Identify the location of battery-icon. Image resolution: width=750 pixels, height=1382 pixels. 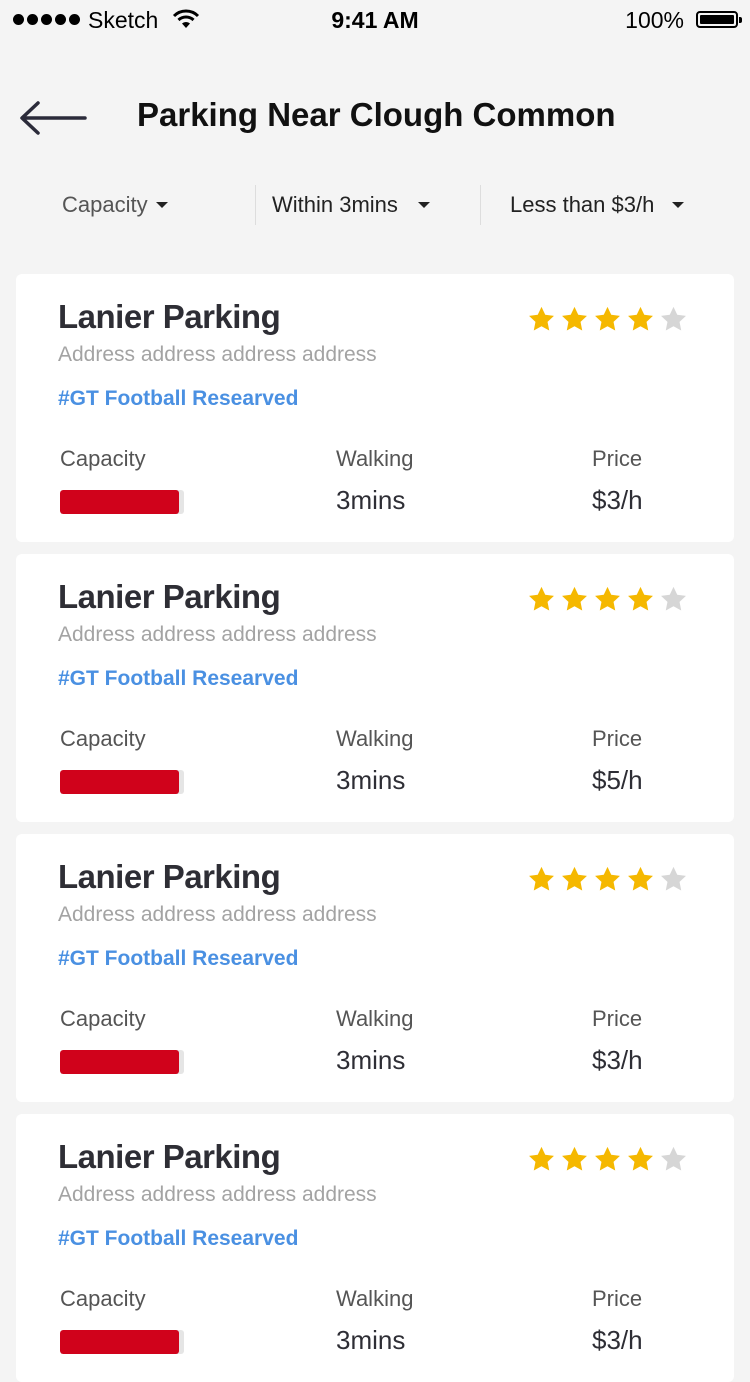
(719, 19).